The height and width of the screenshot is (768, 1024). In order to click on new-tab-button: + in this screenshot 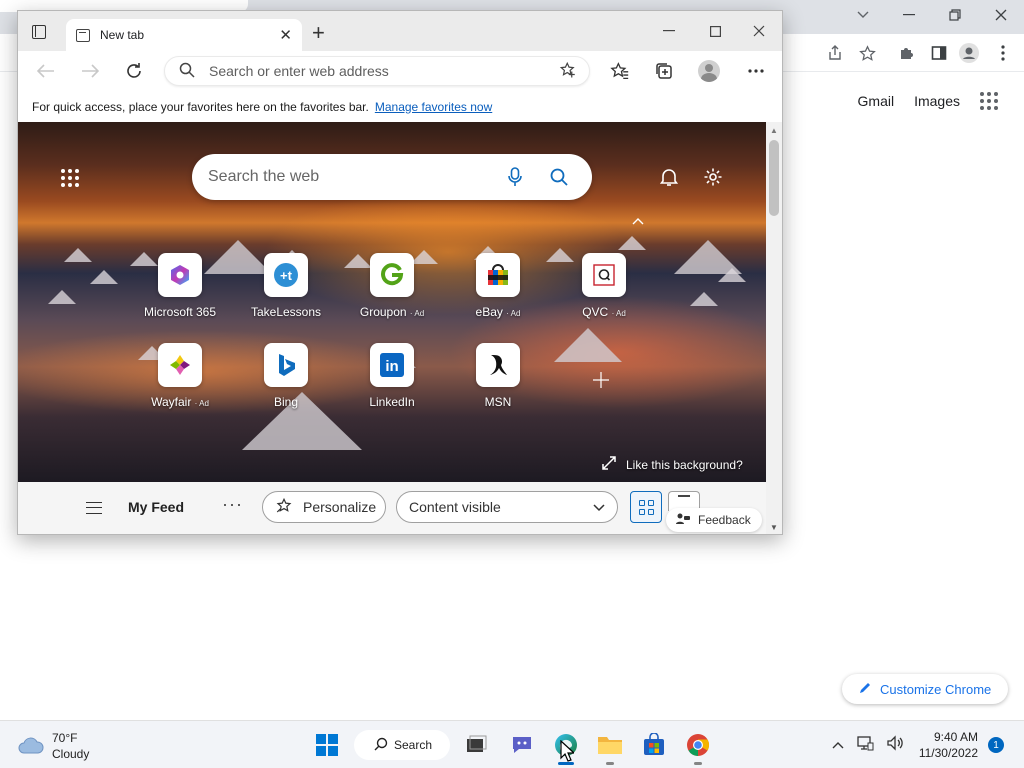, I will do `click(318, 33)`.